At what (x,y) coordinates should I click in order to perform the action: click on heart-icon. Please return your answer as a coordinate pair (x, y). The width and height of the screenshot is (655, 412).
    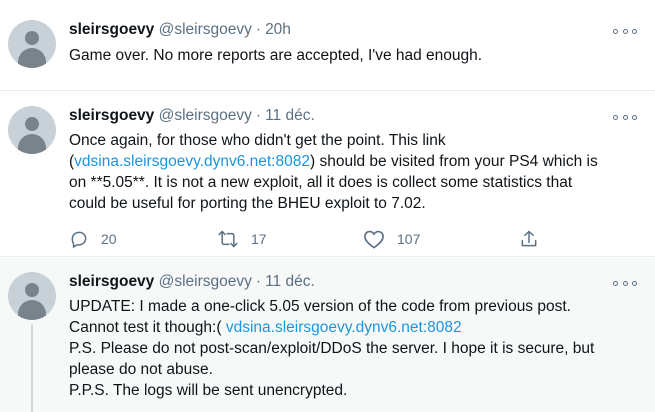
    Looking at the image, I should click on (374, 239).